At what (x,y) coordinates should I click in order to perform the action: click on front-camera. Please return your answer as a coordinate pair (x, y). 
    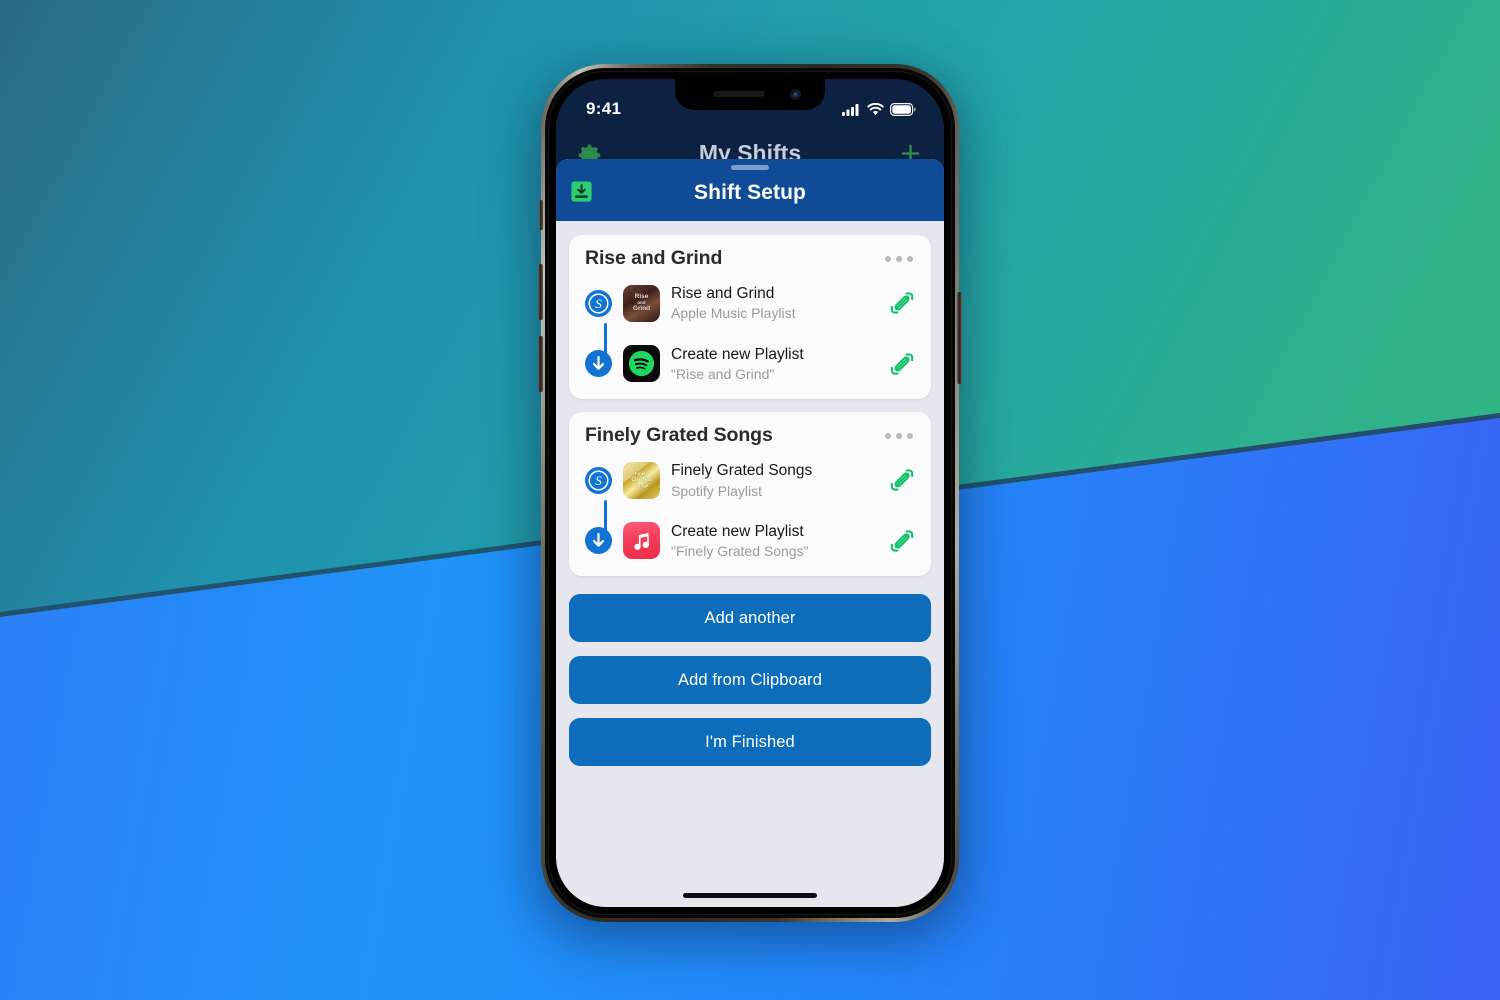
    Looking at the image, I should click on (795, 94).